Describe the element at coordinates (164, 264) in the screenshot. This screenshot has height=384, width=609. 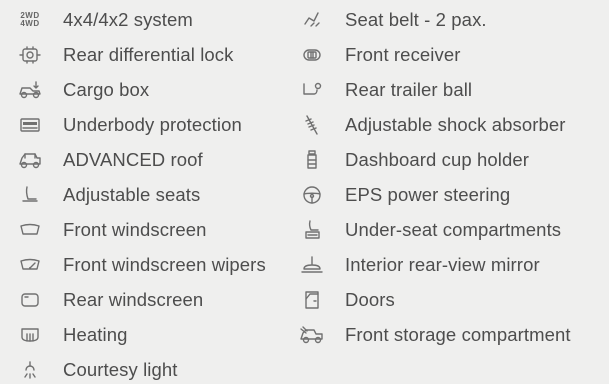
I see `feature-label: Front windscreen wipers` at that location.